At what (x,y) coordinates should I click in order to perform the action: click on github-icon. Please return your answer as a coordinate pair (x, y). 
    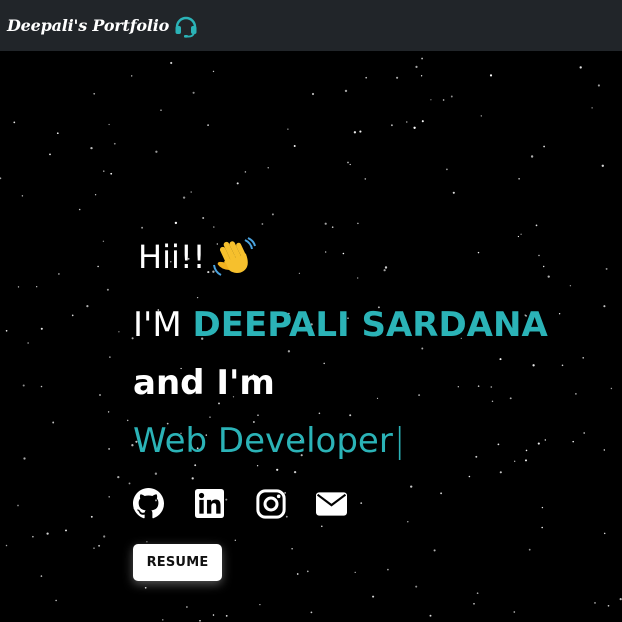
    Looking at the image, I should click on (148, 503).